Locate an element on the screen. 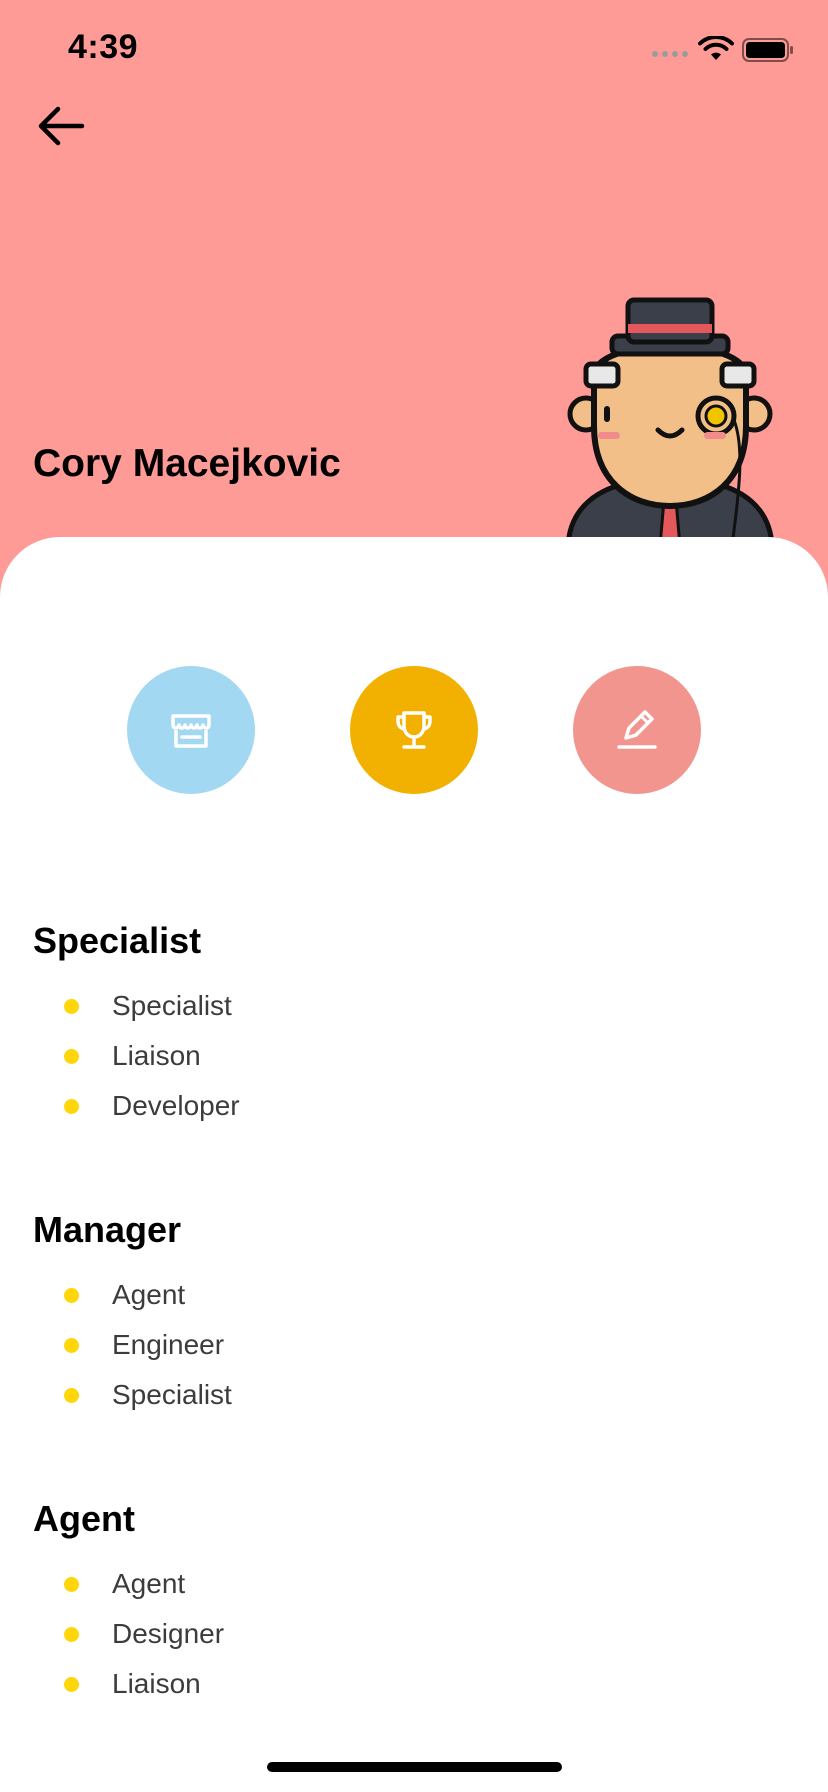  trophy-button is located at coordinates (414, 730).